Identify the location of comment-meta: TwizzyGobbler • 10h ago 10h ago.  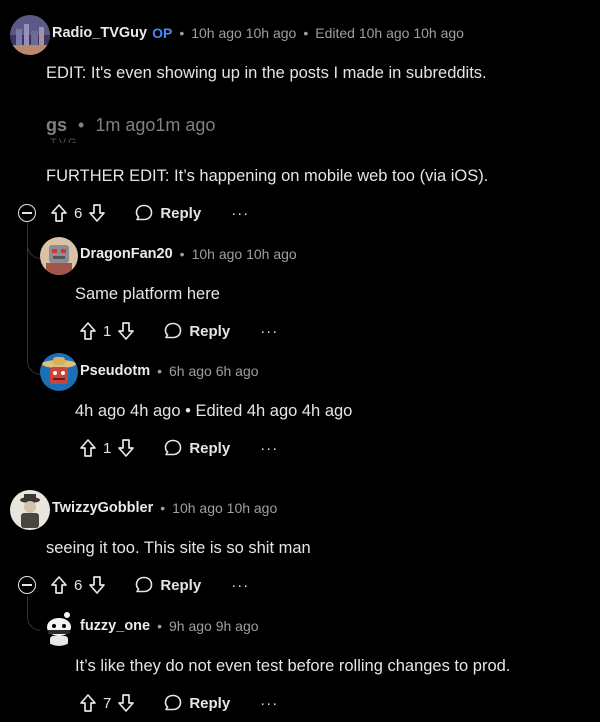
(164, 508).